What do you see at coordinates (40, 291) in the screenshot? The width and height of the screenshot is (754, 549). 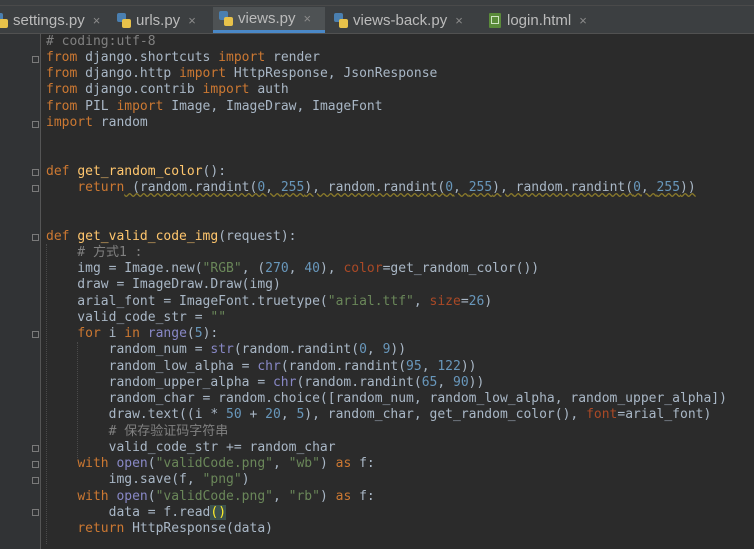 I see `gutter-separator` at bounding box center [40, 291].